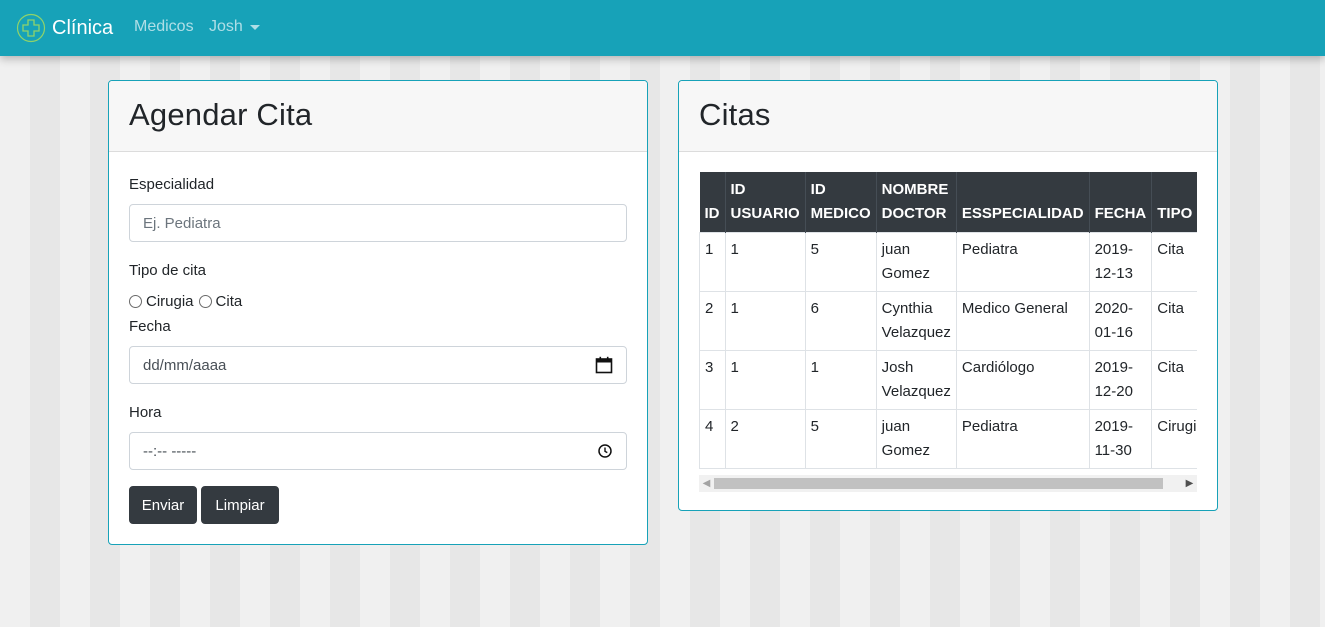  What do you see at coordinates (712, 262) in the screenshot?
I see `cell-id: 1` at bounding box center [712, 262].